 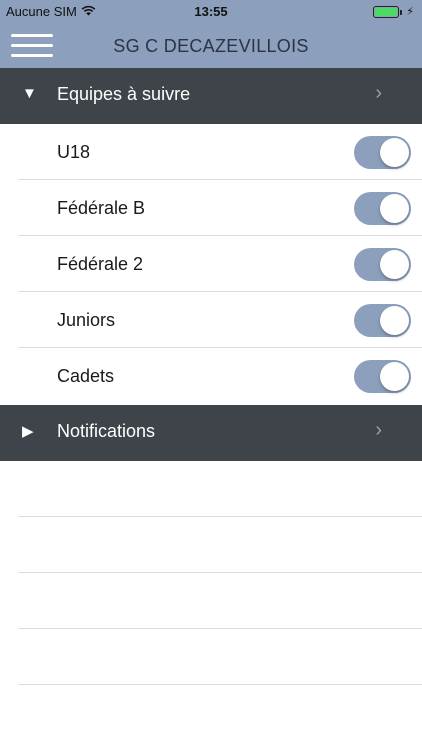 What do you see at coordinates (382, 320) in the screenshot?
I see `toggle-juniors` at bounding box center [382, 320].